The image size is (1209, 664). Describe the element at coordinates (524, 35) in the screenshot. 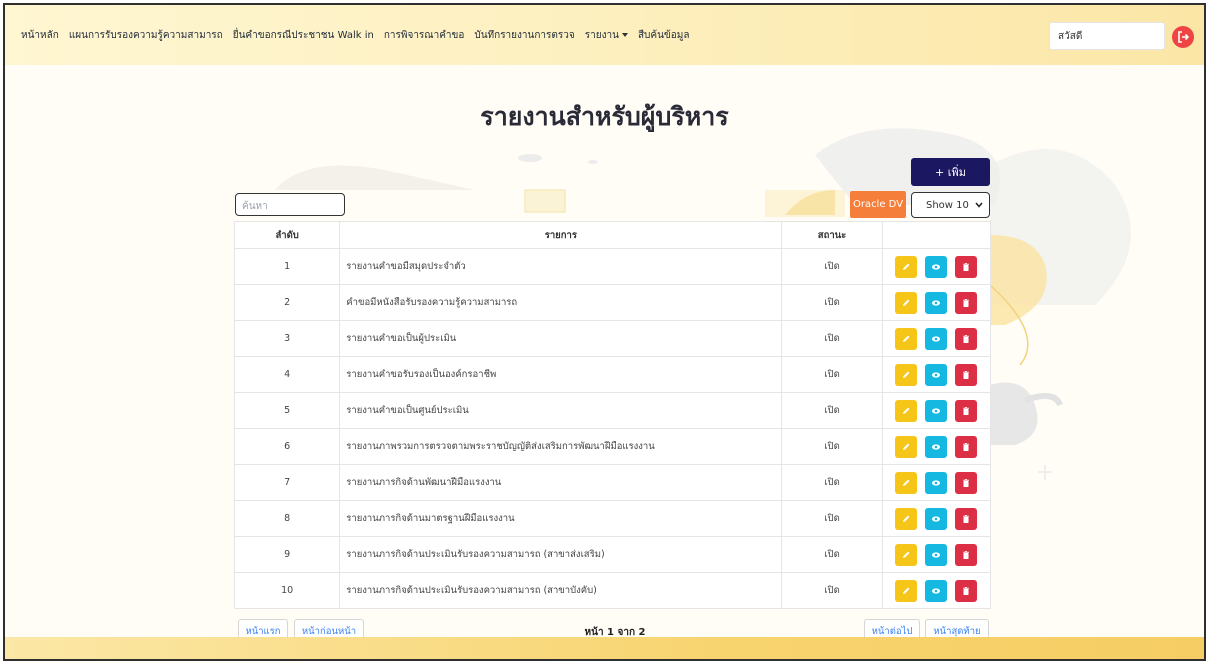

I see `nav-inspection-record: บันทึกรายงานการตรวจ` at that location.